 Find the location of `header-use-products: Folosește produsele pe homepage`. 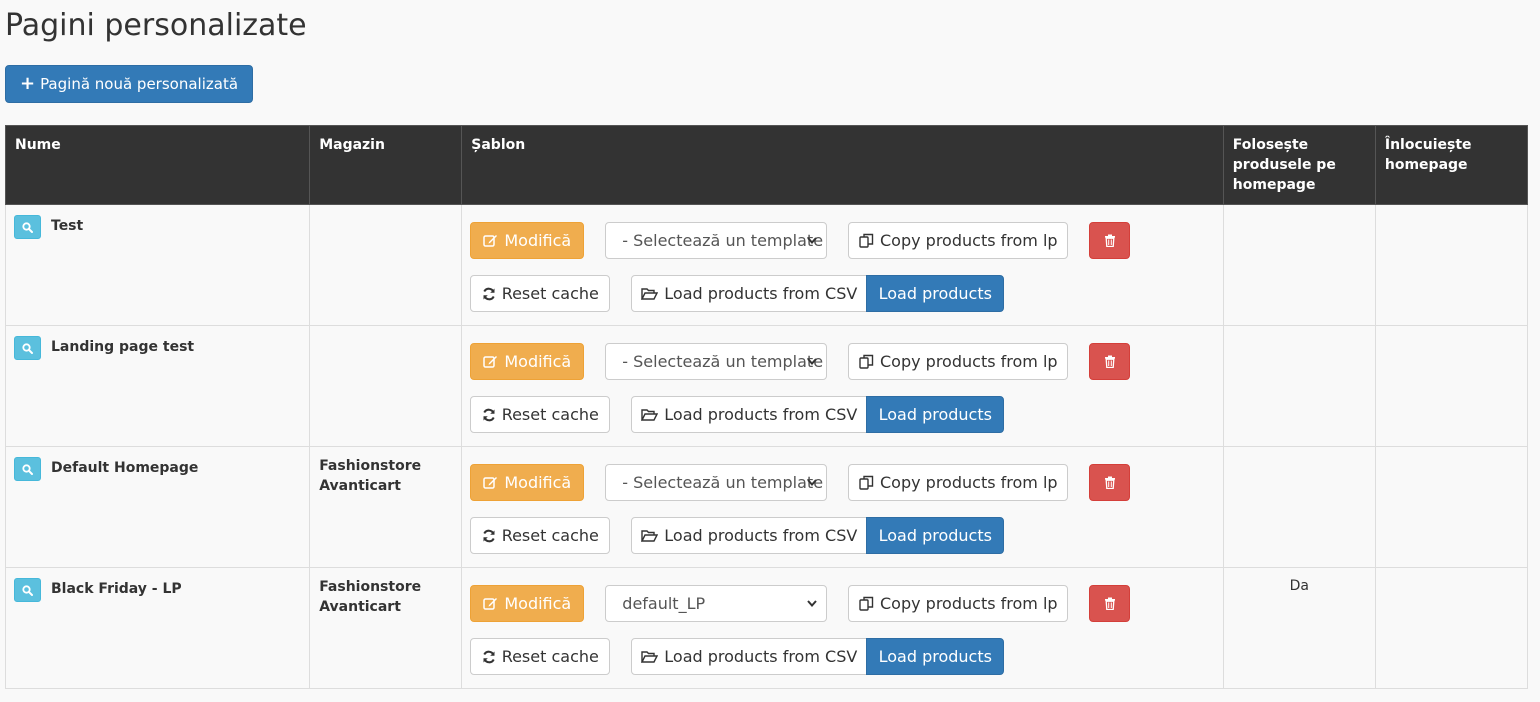

header-use-products: Folosește produsele pe homepage is located at coordinates (1299, 165).